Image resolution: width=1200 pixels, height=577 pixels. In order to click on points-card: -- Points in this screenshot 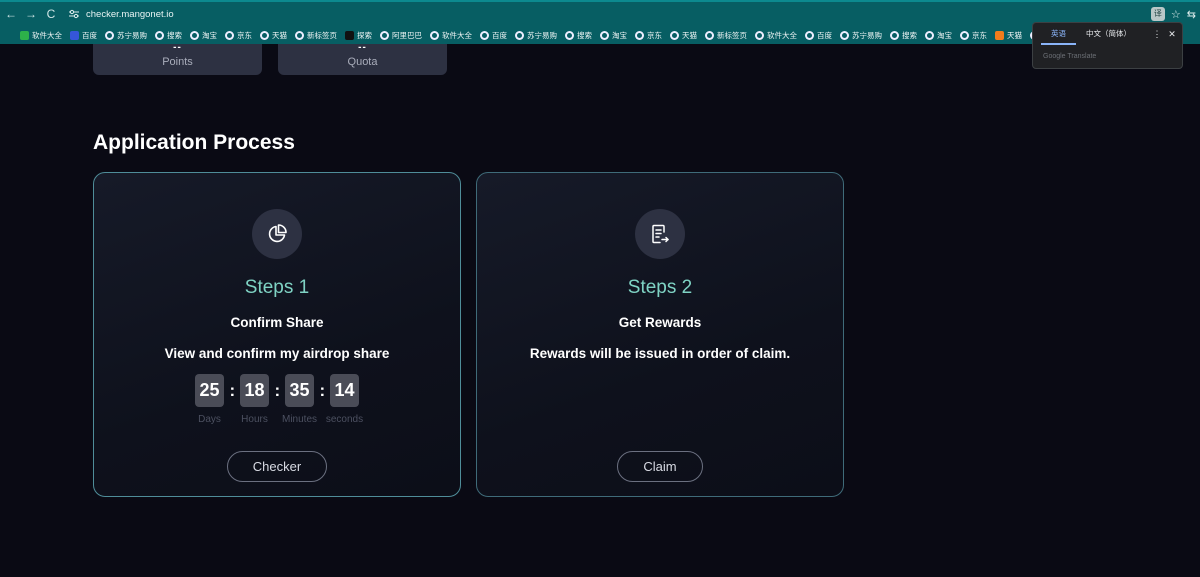, I will do `click(177, 58)`.